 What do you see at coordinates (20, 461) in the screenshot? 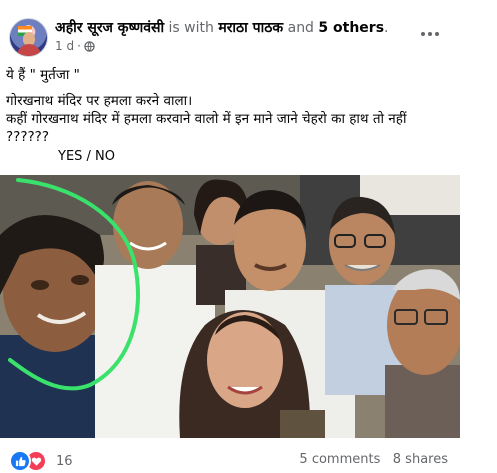
I see `like-icon` at bounding box center [20, 461].